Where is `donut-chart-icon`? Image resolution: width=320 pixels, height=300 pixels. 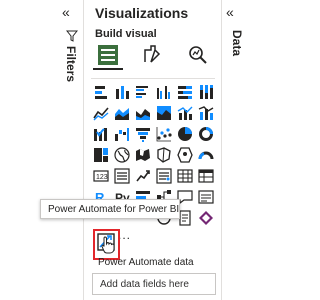
donut-chart-icon is located at coordinates (206, 134).